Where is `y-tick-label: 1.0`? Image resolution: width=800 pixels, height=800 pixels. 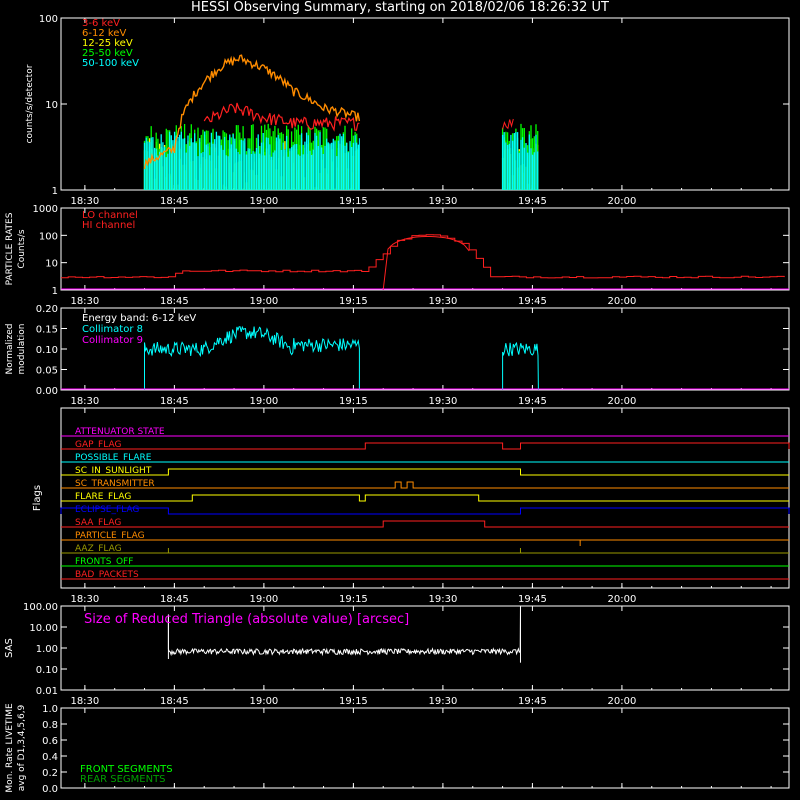
y-tick-label: 1.0 is located at coordinates (50, 709).